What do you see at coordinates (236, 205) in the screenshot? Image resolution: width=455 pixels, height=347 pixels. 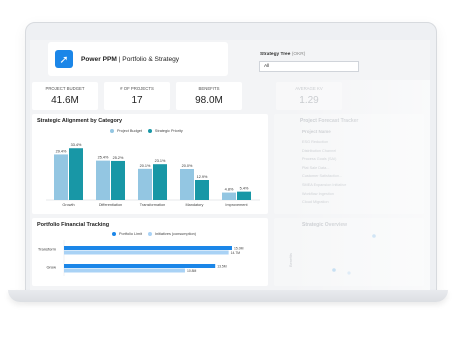 I see `category-label: Improvement` at bounding box center [236, 205].